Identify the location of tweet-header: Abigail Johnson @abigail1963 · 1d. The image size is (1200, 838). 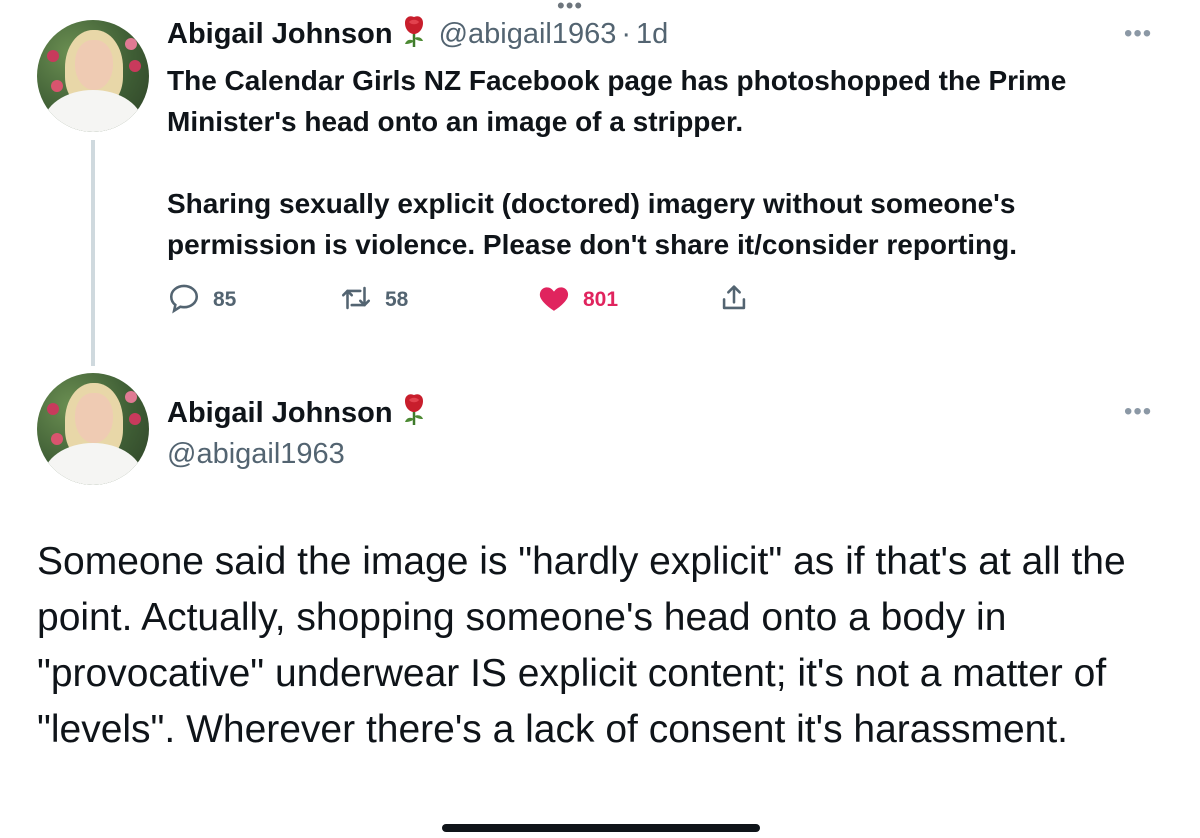
(417, 34).